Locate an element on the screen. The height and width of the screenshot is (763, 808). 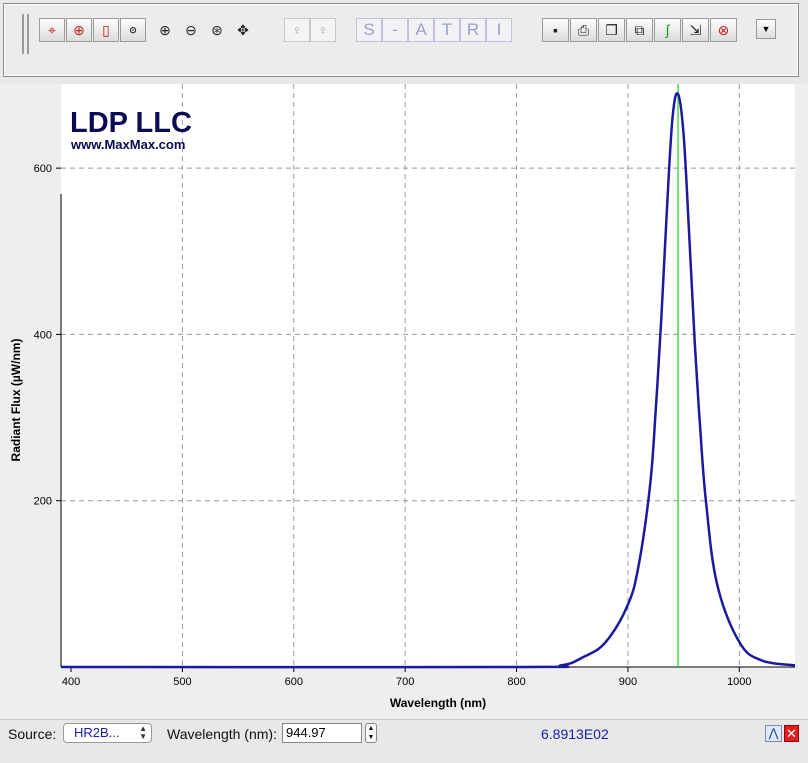
close-icon: ✕ is located at coordinates (791, 733).